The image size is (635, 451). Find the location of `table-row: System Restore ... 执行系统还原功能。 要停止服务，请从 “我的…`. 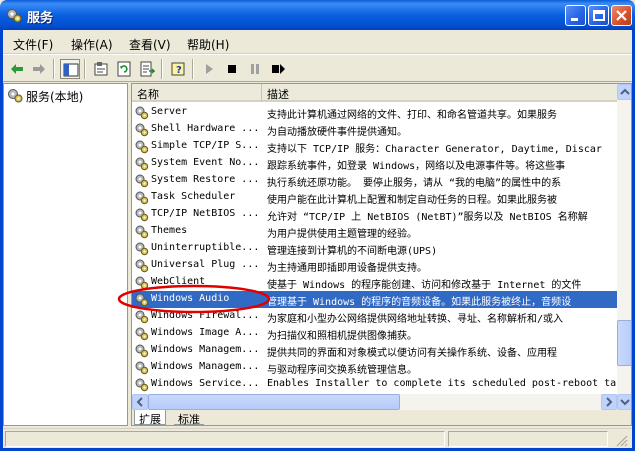

table-row: System Restore ... 执行系统还原功能。 要停止服务，请从 “我的… is located at coordinates (374, 180).